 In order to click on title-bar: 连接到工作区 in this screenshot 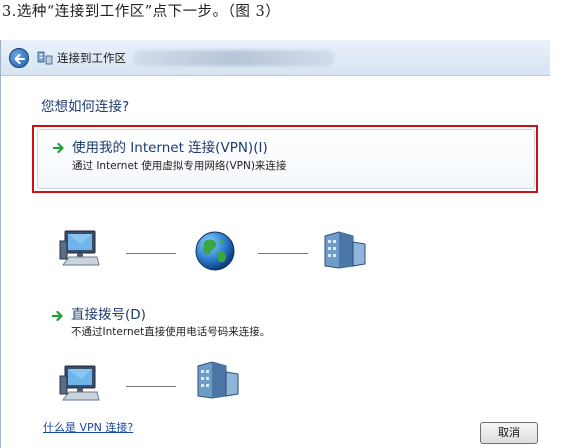, I will do `click(275, 58)`.